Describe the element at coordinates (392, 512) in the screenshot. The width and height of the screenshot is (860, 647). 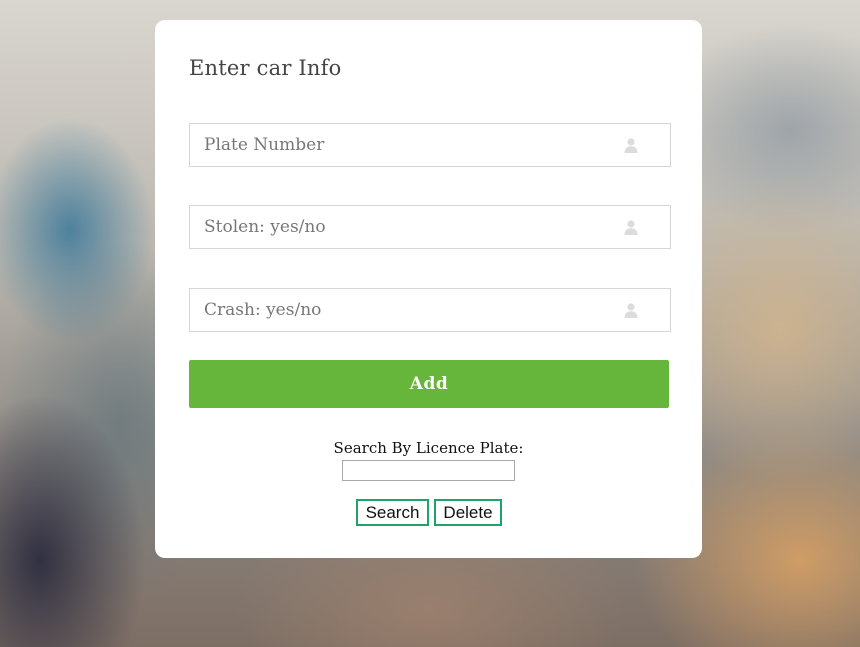
I see `search-button: Search` at that location.